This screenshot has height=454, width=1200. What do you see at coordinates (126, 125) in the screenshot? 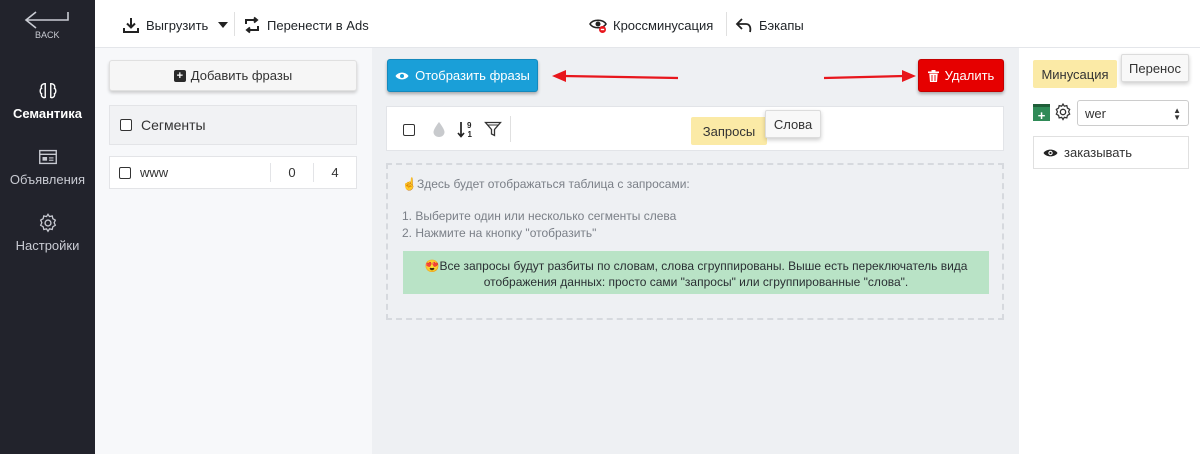
I see `select-all-segments-checkbox` at bounding box center [126, 125].